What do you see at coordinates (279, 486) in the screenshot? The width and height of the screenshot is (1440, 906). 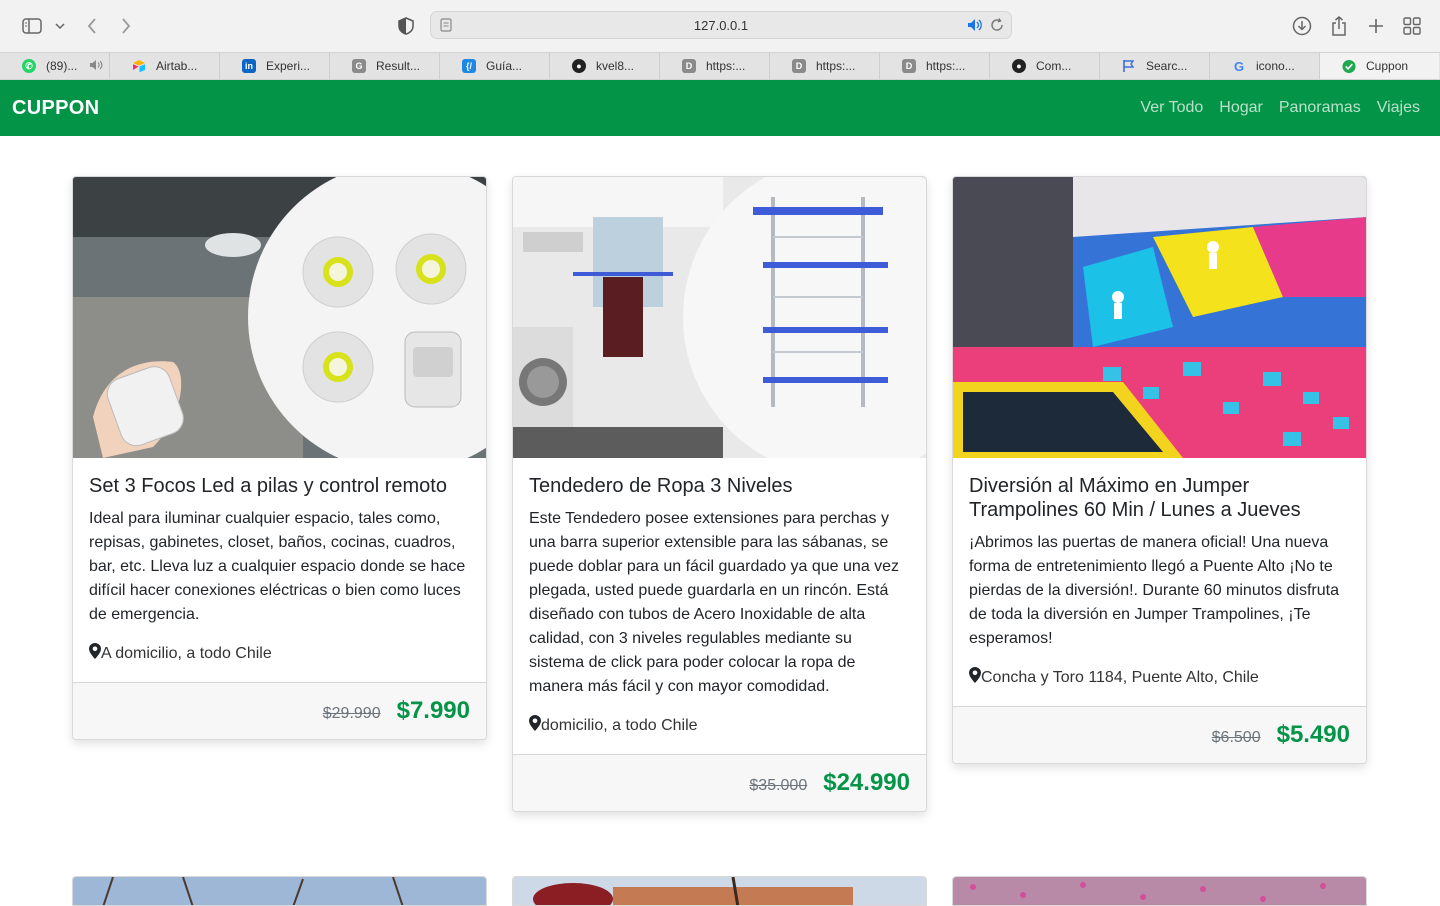 I see `card-title: Set 3 Focos Led a pilas y control remoto` at bounding box center [279, 486].